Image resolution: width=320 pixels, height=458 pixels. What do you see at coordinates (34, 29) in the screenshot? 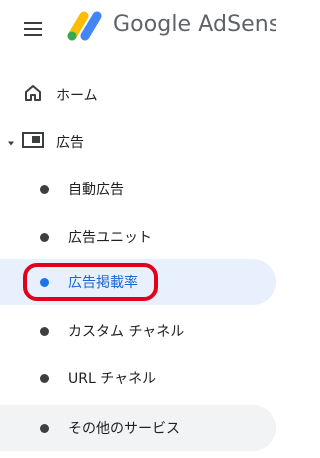
I see `hamburger-menu-icon` at bounding box center [34, 29].